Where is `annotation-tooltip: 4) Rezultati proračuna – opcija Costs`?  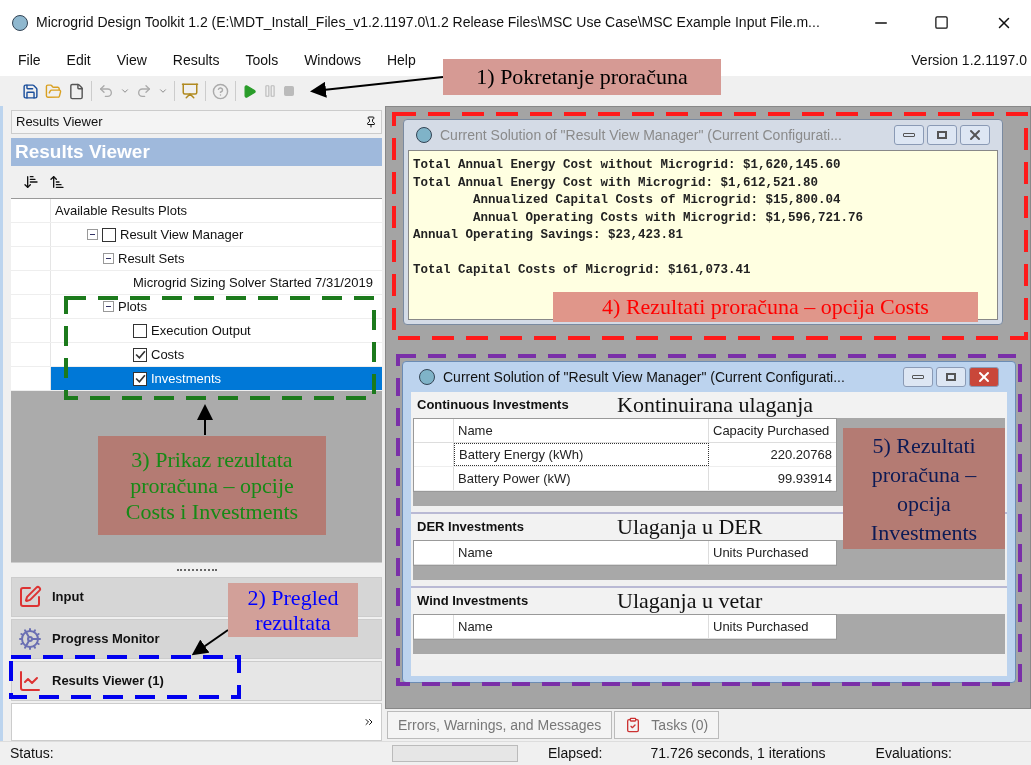
annotation-tooltip: 4) Rezultati proračuna – opcija Costs is located at coordinates (765, 307).